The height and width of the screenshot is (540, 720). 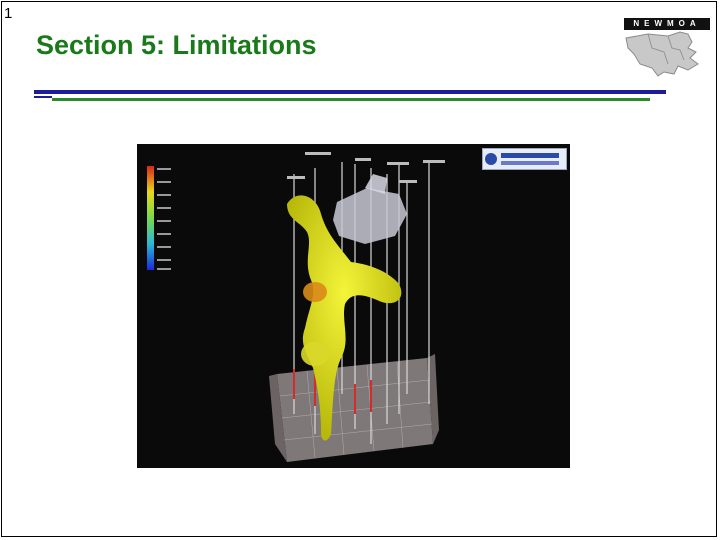 What do you see at coordinates (667, 48) in the screenshot?
I see `newmoa-logo: NEWMOA` at bounding box center [667, 48].